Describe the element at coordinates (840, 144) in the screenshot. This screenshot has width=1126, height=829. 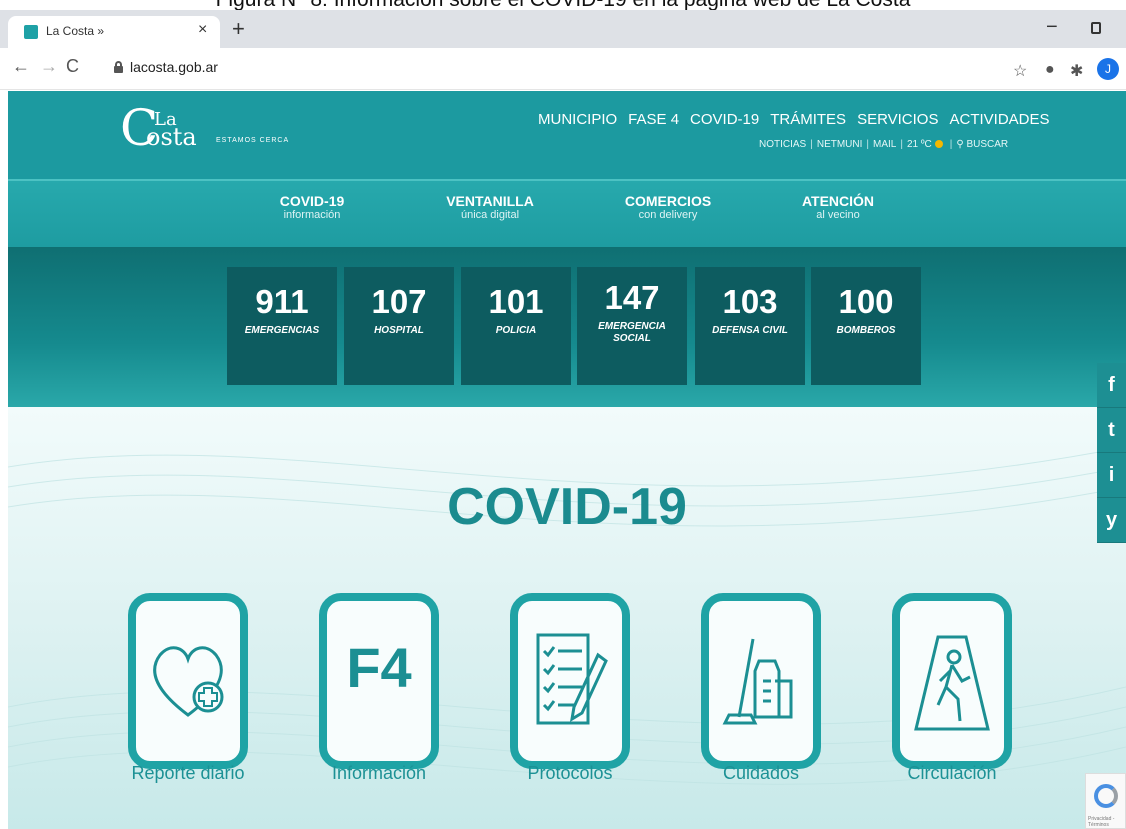
I see `nav-netmuni: NETMUNI` at that location.